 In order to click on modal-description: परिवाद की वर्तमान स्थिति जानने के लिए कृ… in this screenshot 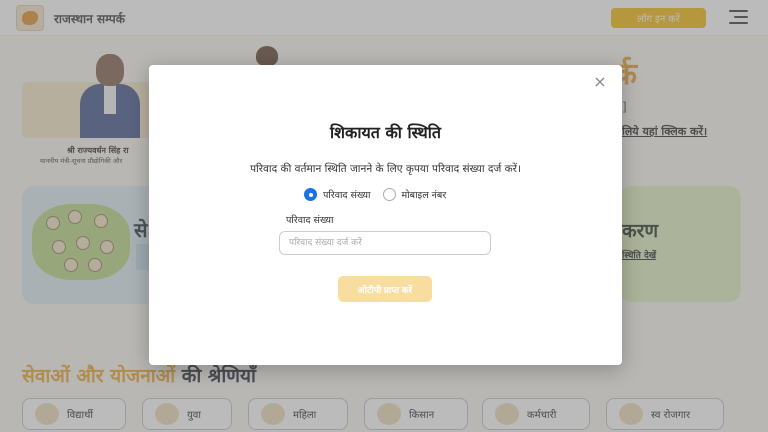, I will do `click(385, 169)`.